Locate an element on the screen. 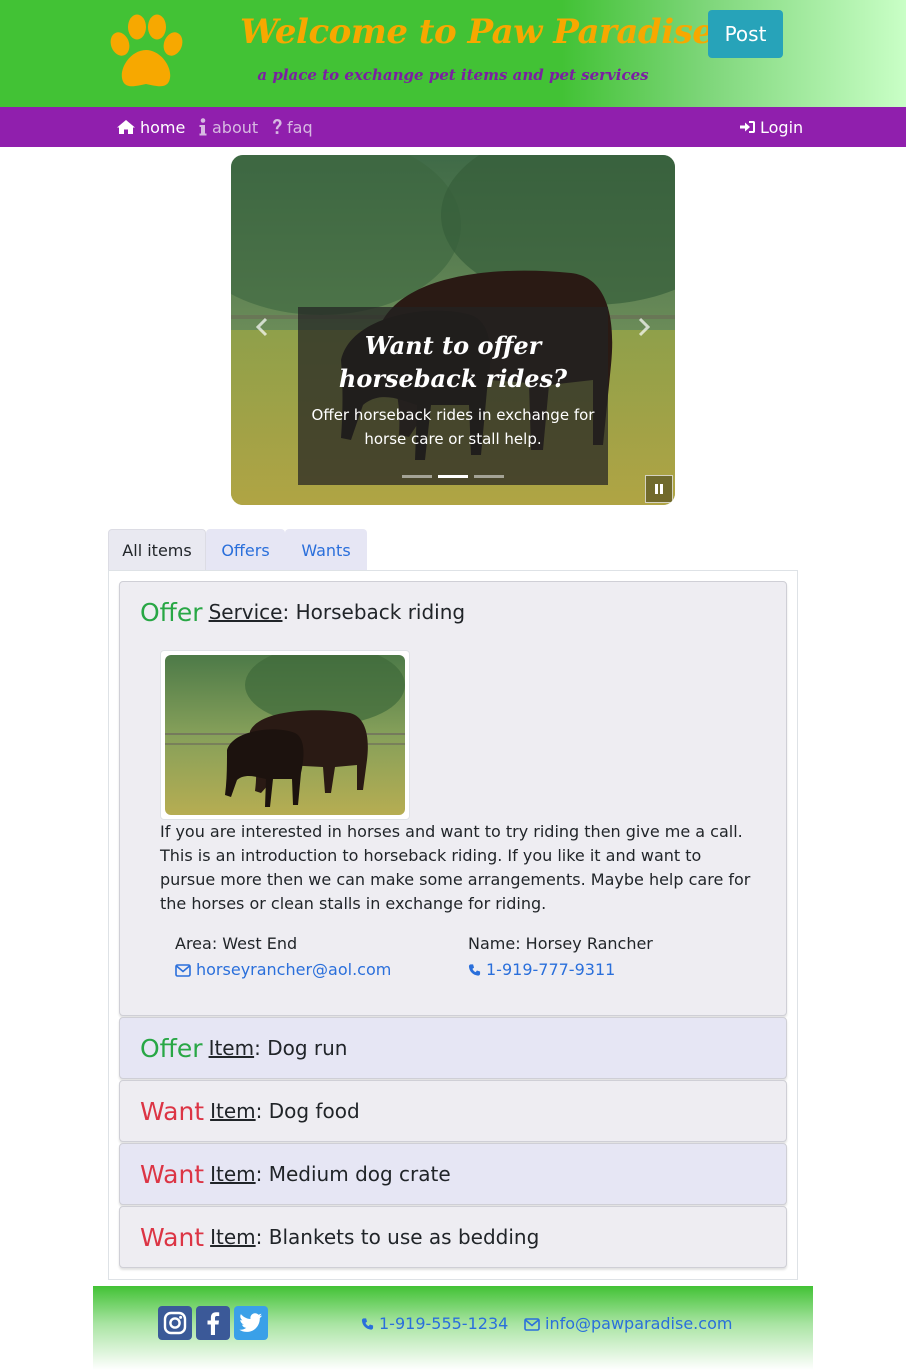  info-icon is located at coordinates (203, 127).